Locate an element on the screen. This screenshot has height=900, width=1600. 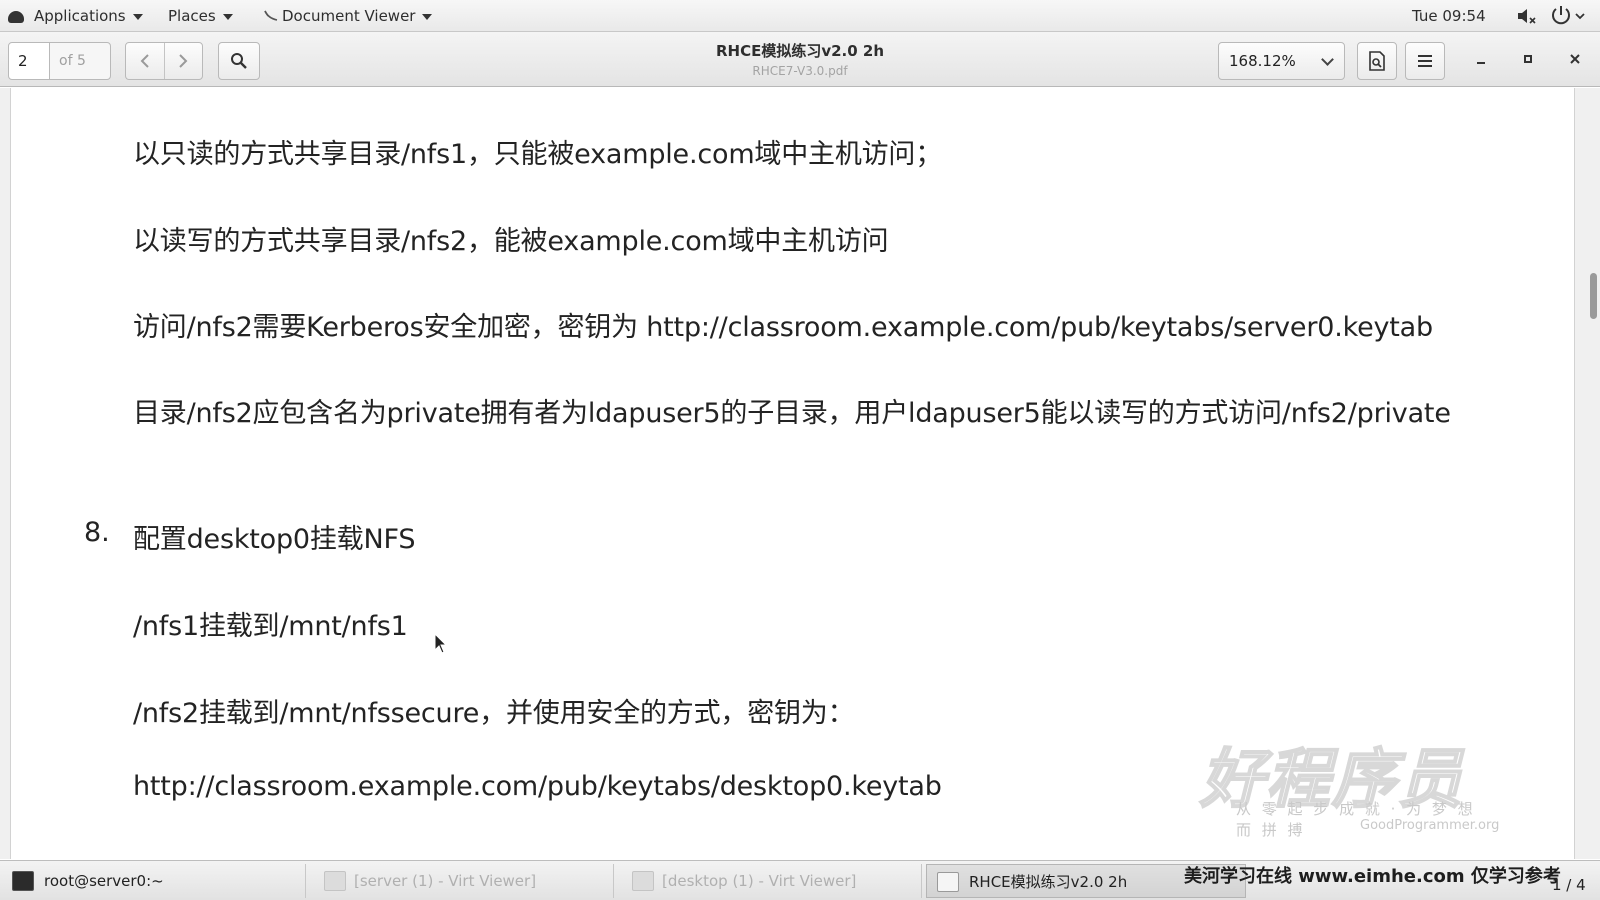
document-line: 以只读的方式共享目录/nfs1，只能被example.com域中主机访问； is located at coordinates (538, 154).